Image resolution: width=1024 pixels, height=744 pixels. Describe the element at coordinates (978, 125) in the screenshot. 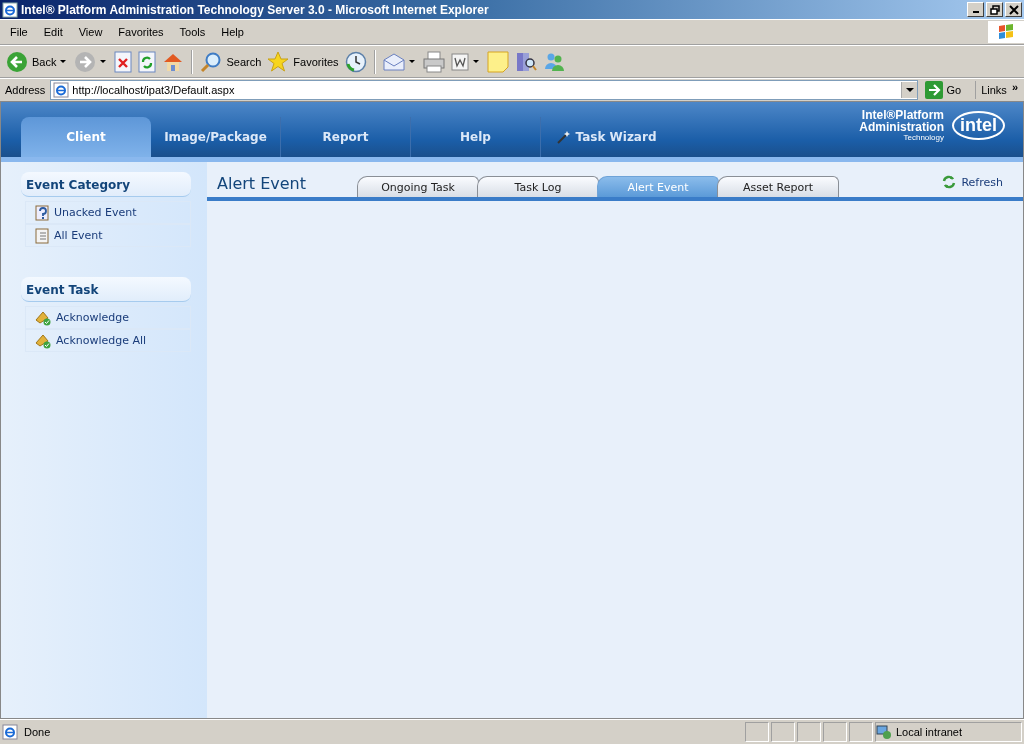

I see `company-logo: intel` at that location.